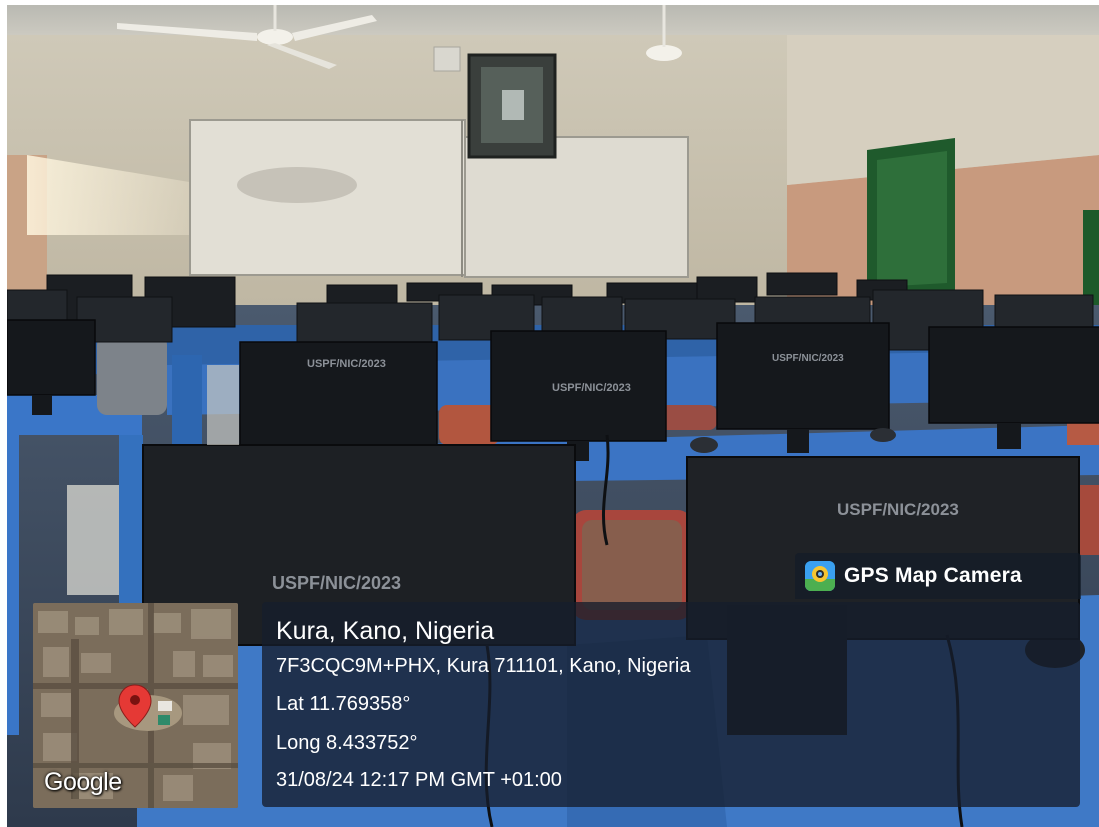 Image resolution: width=1099 pixels, height=827 pixels. Describe the element at coordinates (419, 780) in the screenshot. I see `datetime-text: 31/08/24 12:17 PM GMT +01:00` at that location.